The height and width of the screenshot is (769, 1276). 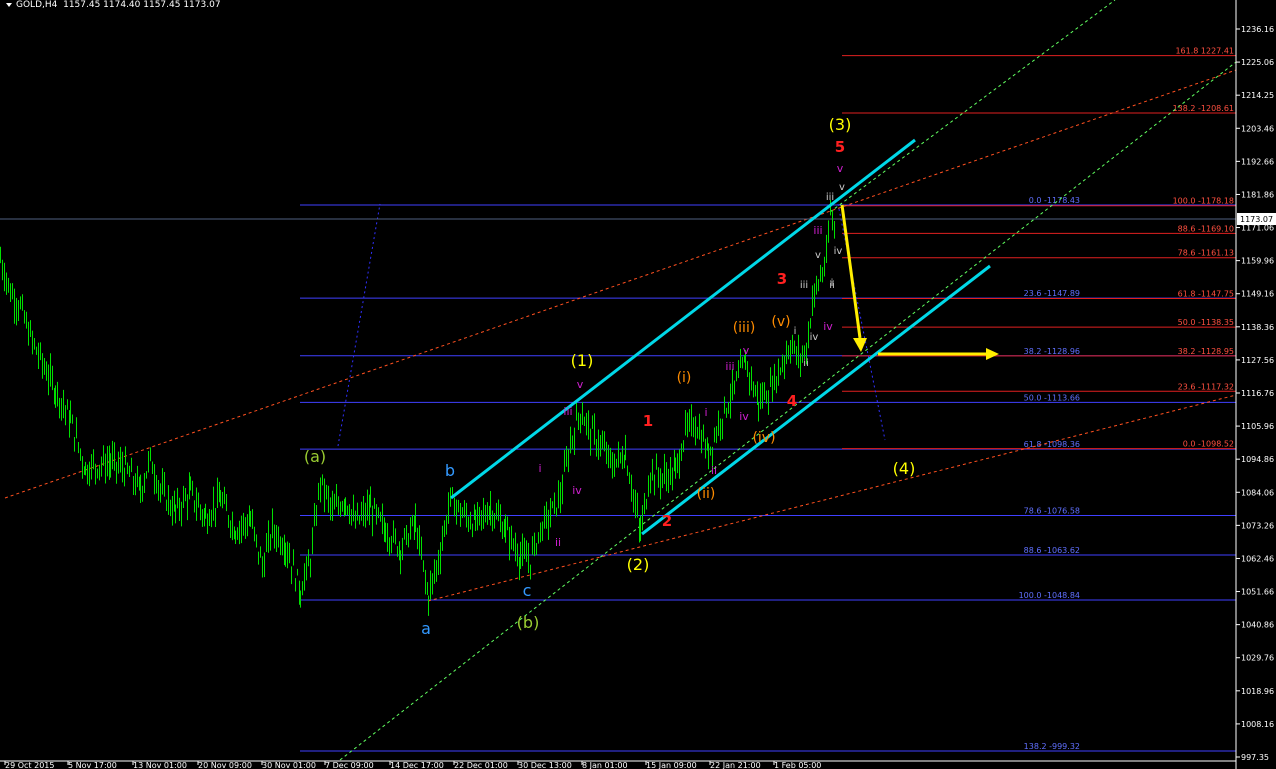 What do you see at coordinates (450, 470) in the screenshot?
I see `wave-label: b` at bounding box center [450, 470].